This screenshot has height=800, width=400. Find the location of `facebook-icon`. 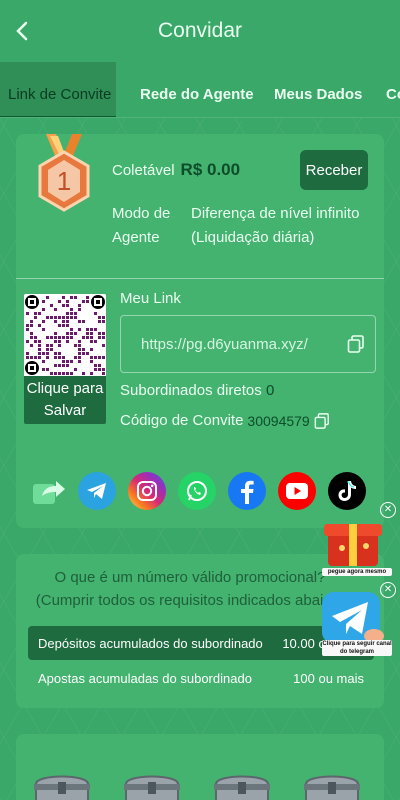

facebook-icon is located at coordinates (247, 491).